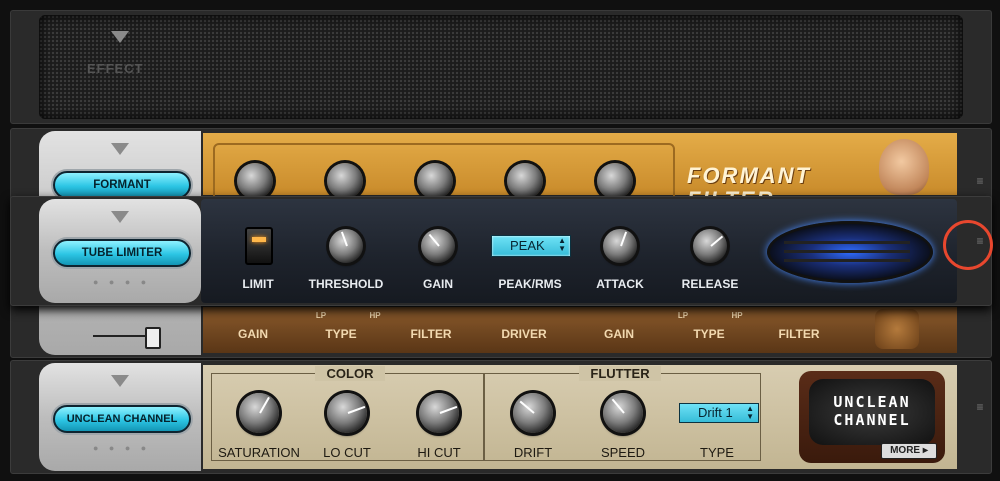 This screenshot has width=1000, height=481. I want to click on color-section-title: COLOR, so click(350, 373).